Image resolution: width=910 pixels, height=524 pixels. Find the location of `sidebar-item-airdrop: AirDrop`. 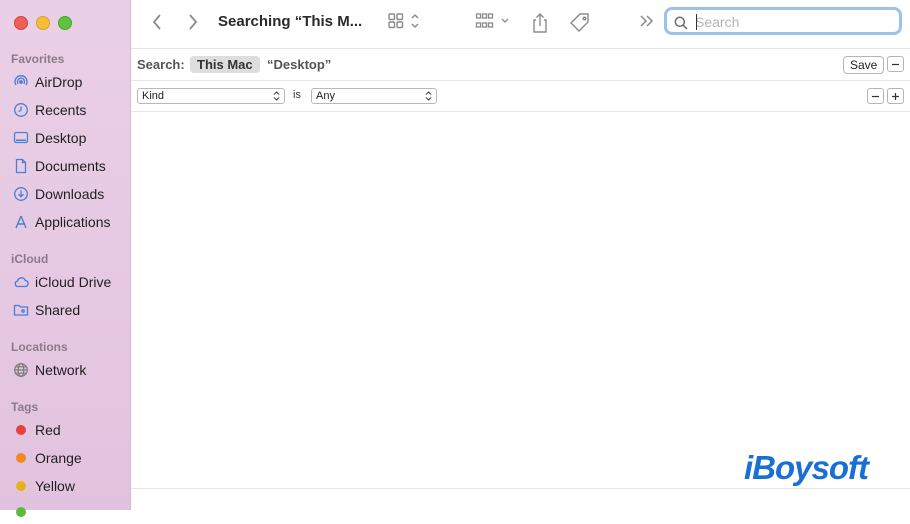

sidebar-item-airdrop: AirDrop is located at coordinates (69, 82).